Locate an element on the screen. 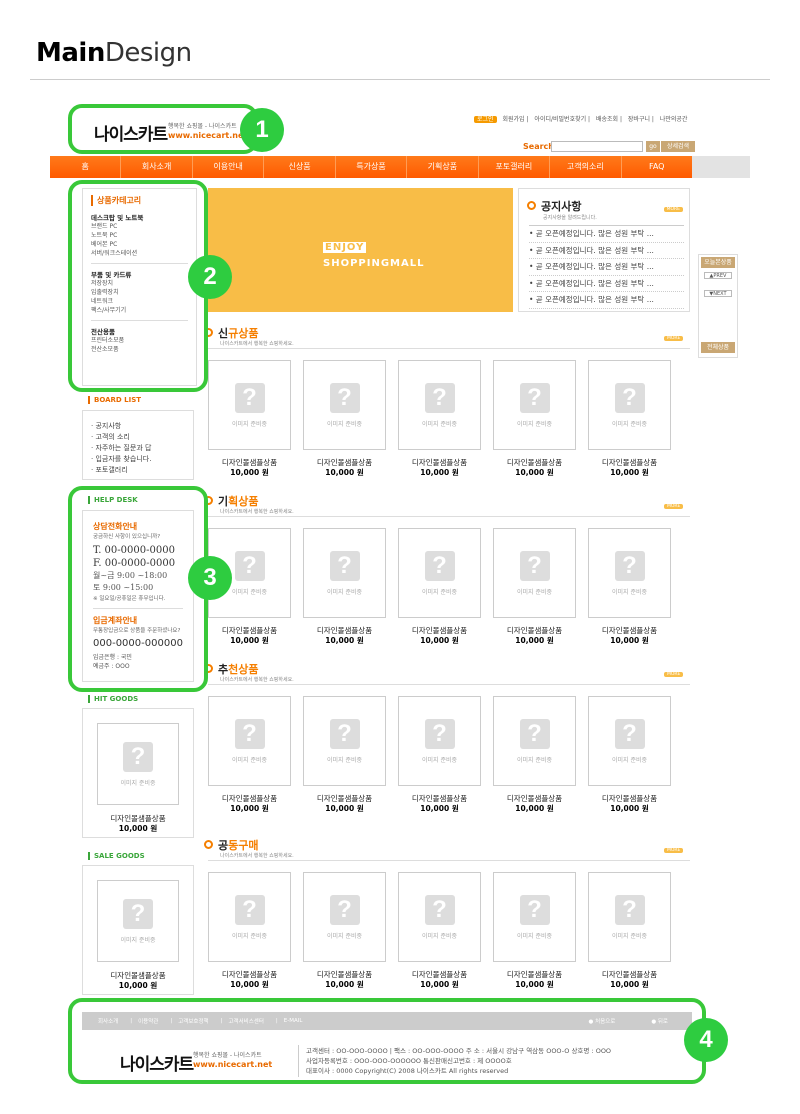  nav-guide: 이용안내 is located at coordinates (229, 167).